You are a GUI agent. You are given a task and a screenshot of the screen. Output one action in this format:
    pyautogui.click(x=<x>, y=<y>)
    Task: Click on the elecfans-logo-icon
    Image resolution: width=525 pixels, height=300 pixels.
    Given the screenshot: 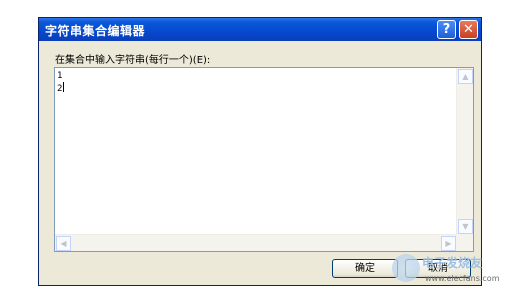 What is the action you would take?
    pyautogui.click(x=406, y=268)
    